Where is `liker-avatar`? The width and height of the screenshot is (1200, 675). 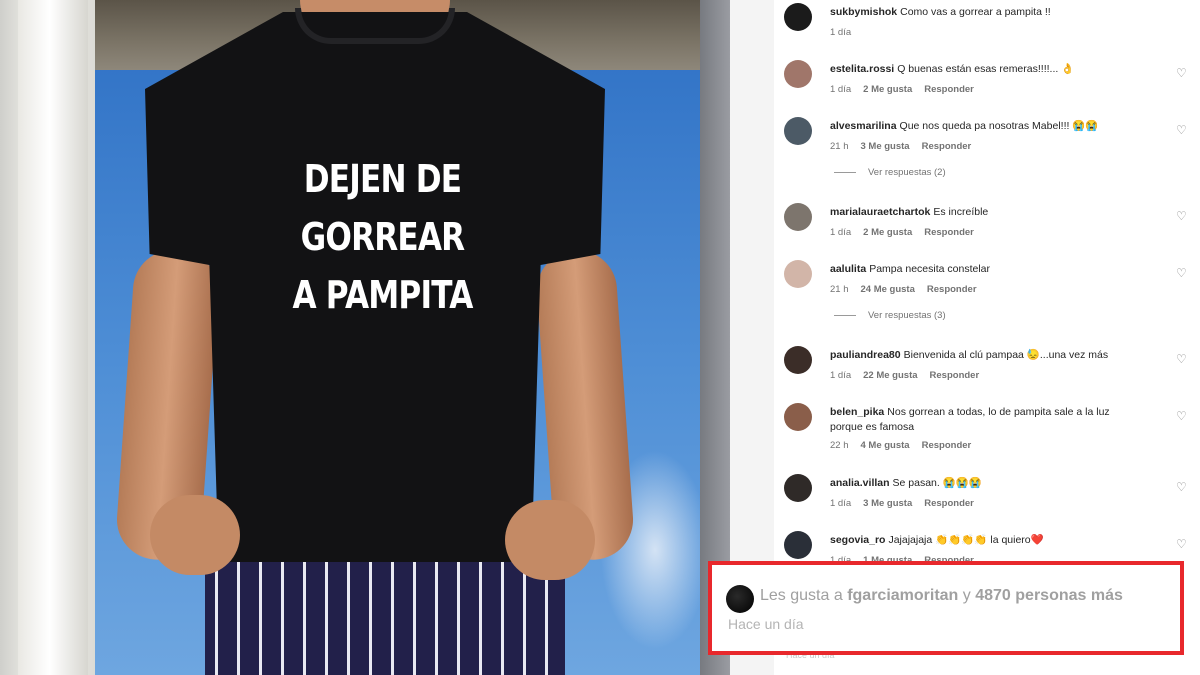
liker-avatar is located at coordinates (740, 599).